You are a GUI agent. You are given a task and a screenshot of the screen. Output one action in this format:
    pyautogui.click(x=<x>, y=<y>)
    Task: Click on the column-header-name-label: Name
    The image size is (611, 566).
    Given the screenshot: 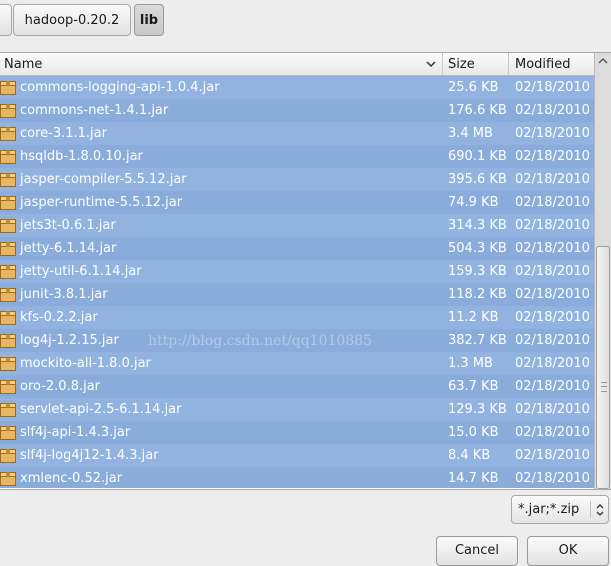 What is the action you would take?
    pyautogui.click(x=23, y=64)
    